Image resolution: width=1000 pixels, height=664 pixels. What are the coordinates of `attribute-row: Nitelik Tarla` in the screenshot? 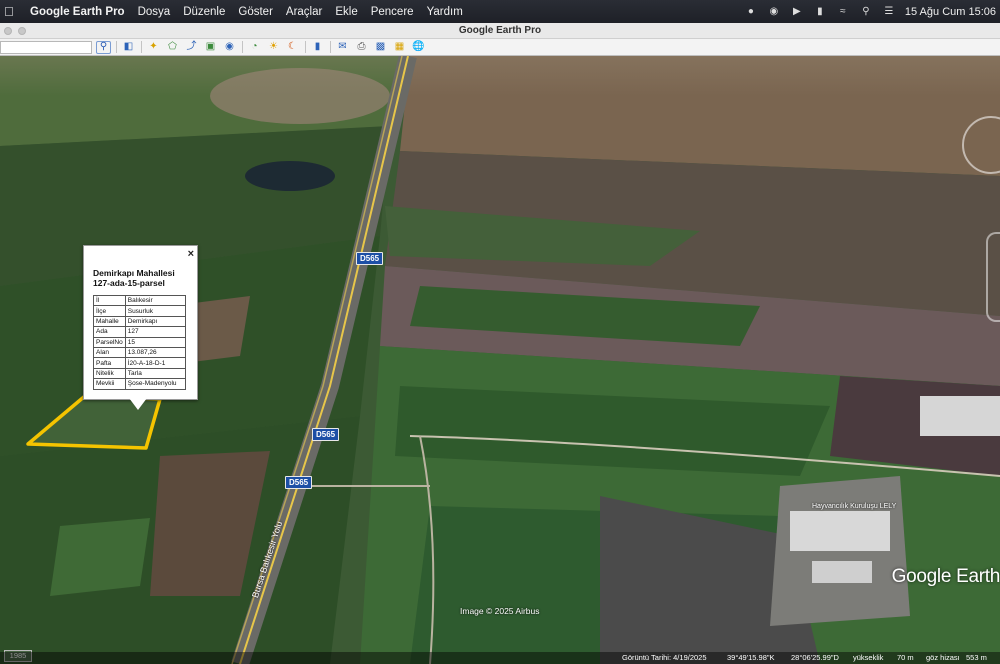 It's located at (139, 373).